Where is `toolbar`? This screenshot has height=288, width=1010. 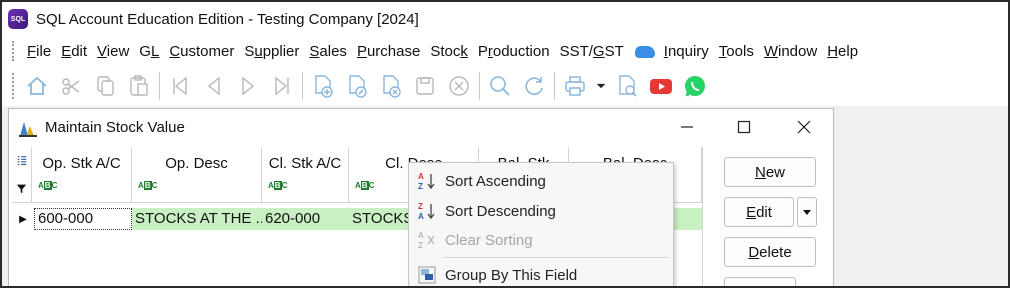 toolbar is located at coordinates (505, 86).